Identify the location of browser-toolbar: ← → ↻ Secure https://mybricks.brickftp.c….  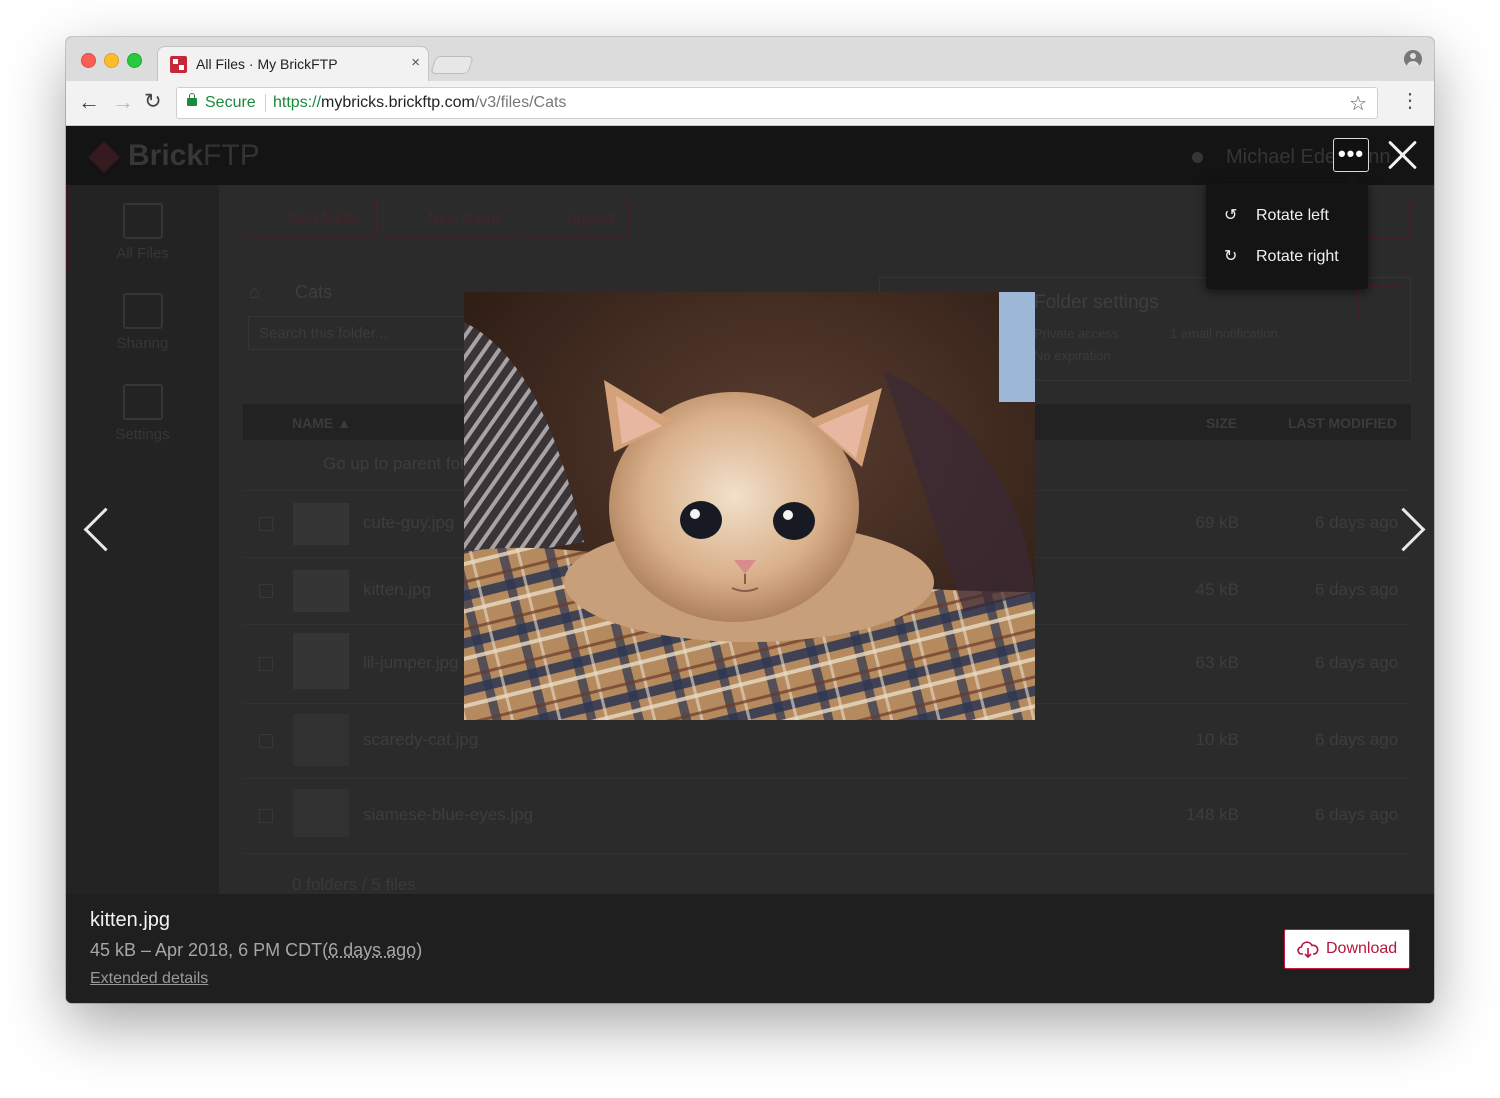
(750, 103).